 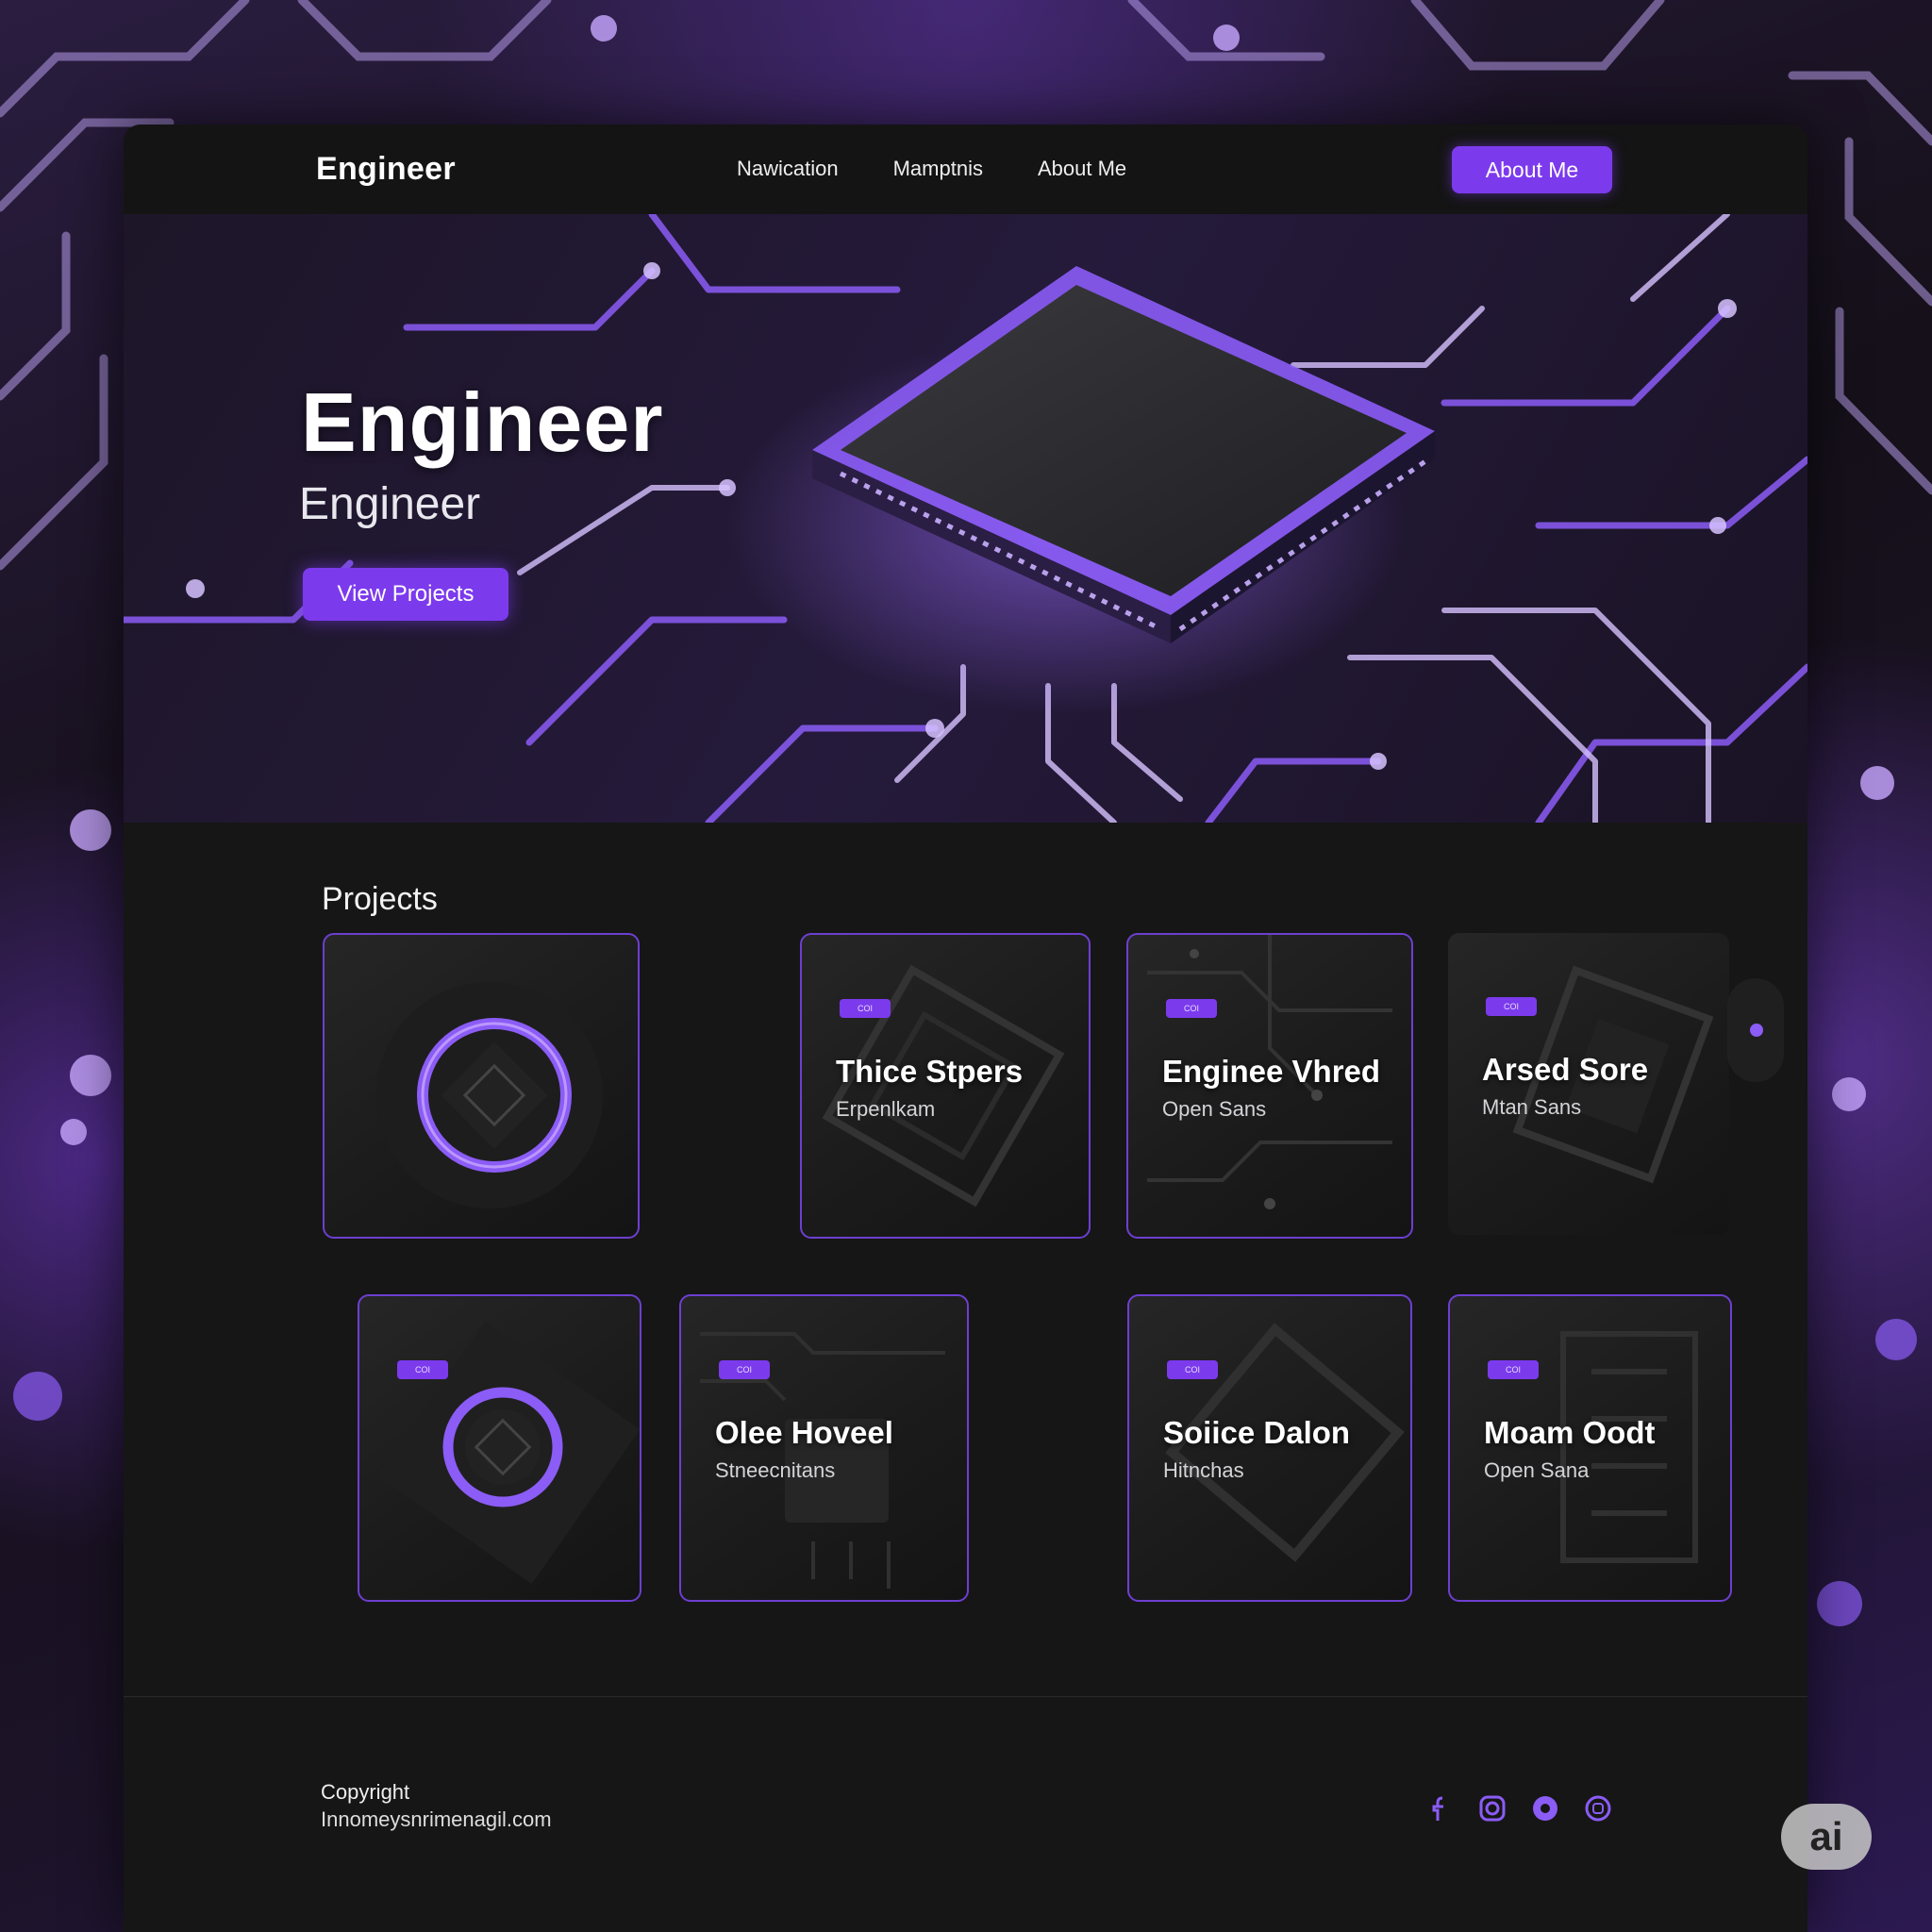 I want to click on circle-icon, so click(x=1545, y=1809).